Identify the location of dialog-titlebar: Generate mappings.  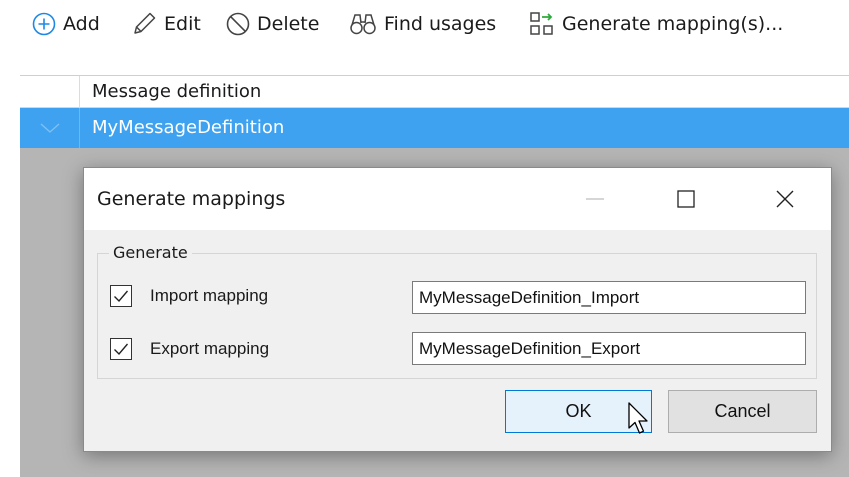
(457, 199).